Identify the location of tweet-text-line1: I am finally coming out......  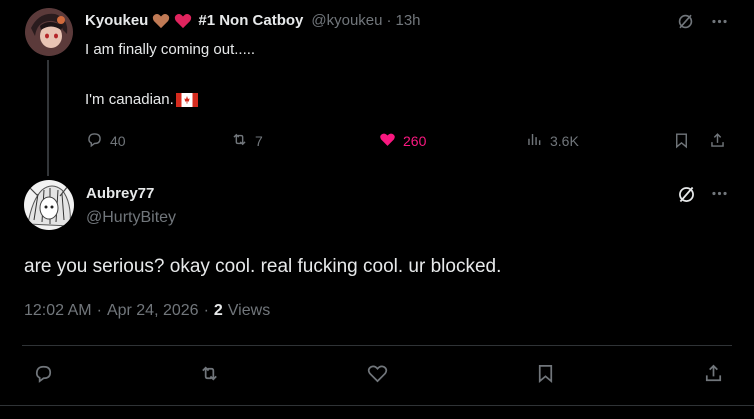
(170, 49).